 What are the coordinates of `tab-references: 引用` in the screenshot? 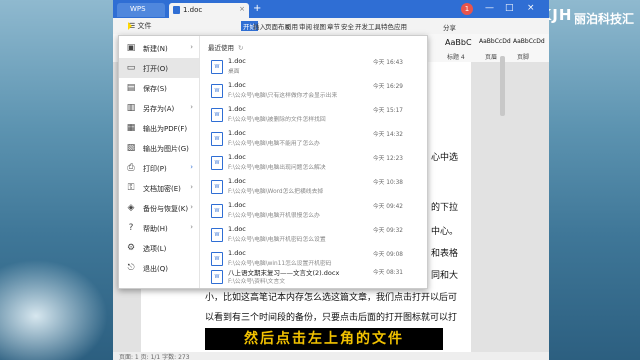 It's located at (291, 26).